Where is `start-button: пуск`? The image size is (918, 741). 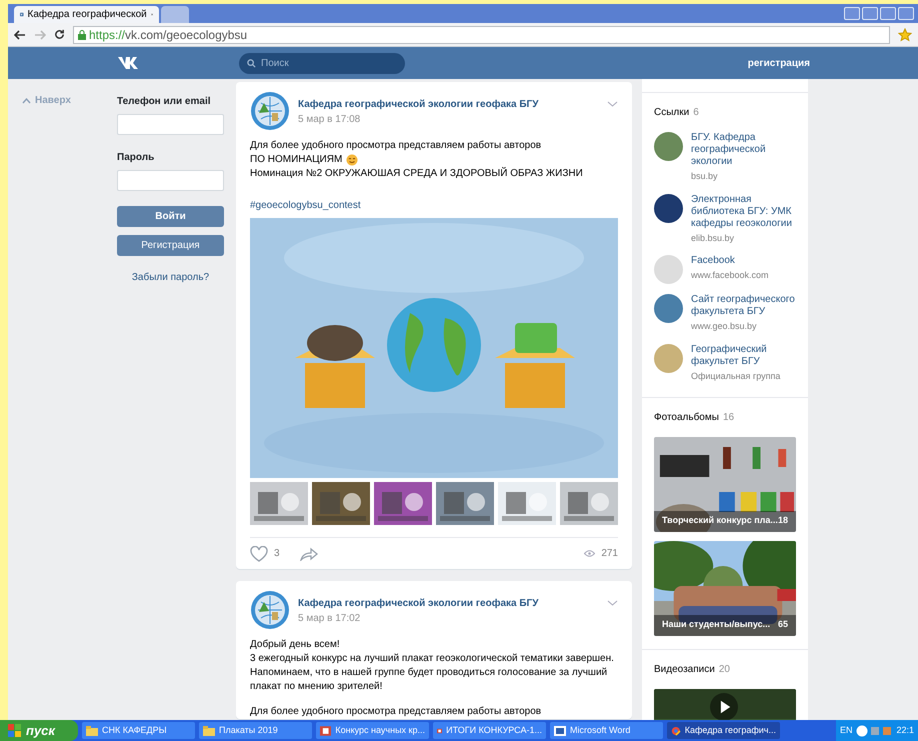
start-button: пуск is located at coordinates (39, 730).